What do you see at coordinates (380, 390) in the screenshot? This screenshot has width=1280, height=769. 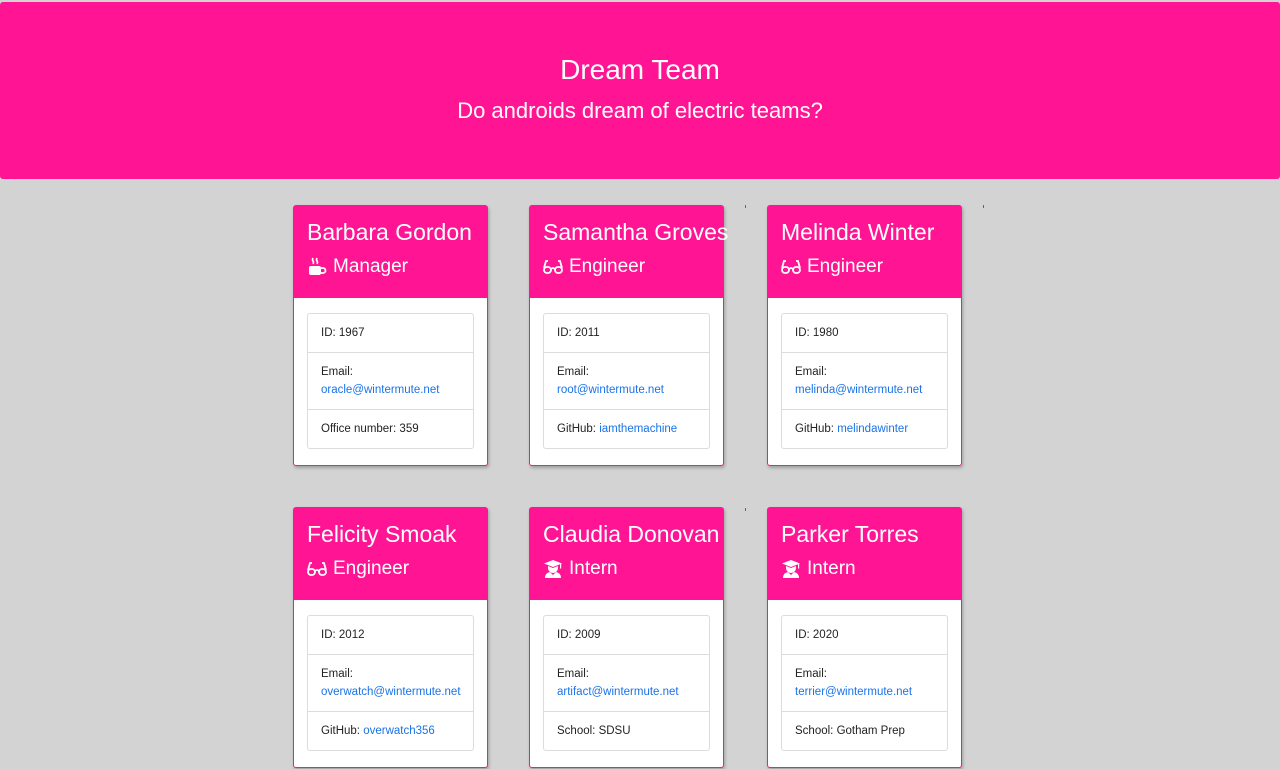 I see `email-link: oracle@wintermute.net` at bounding box center [380, 390].